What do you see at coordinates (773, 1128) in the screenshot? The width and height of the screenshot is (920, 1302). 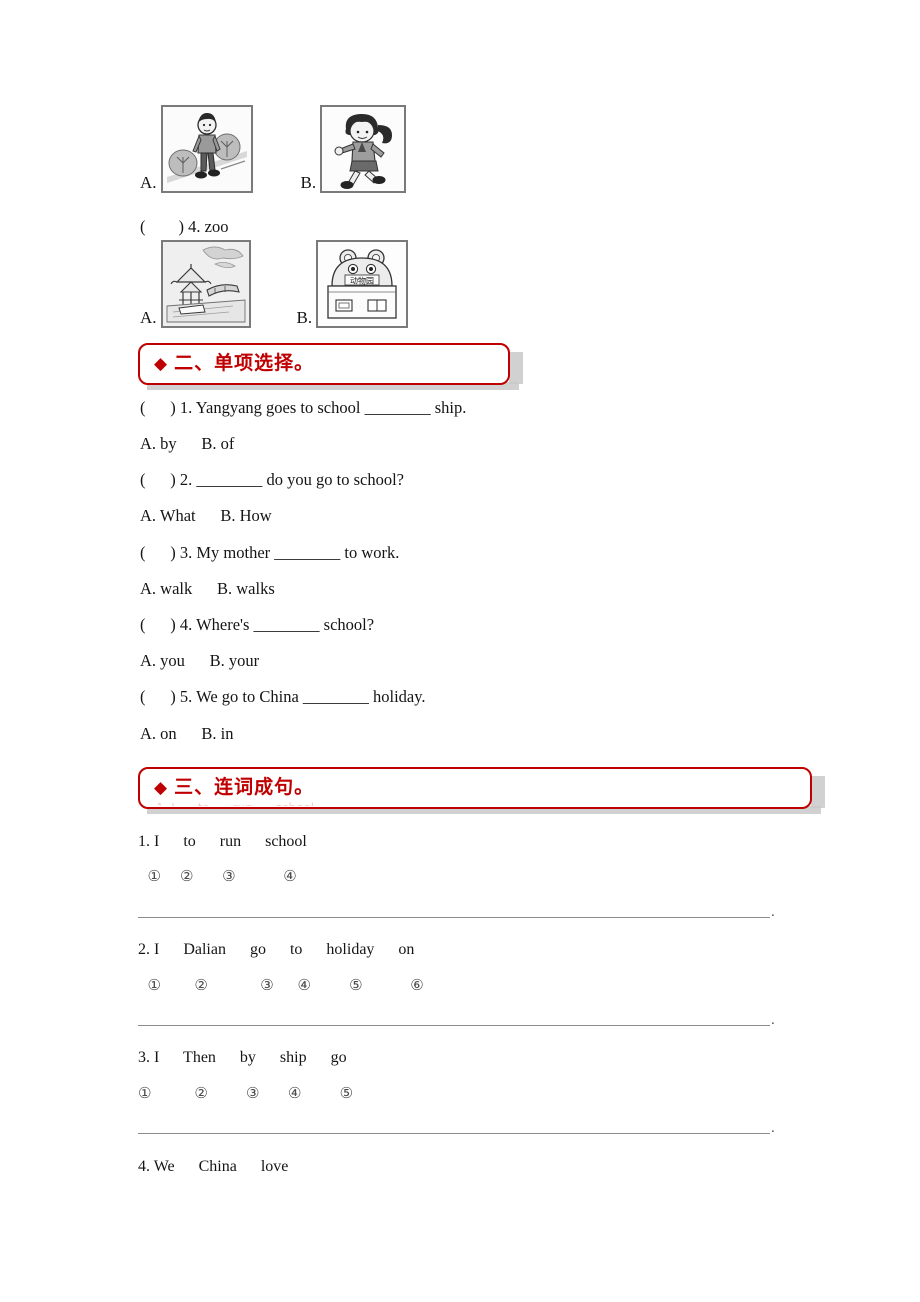 I see `word-order-3-period: .` at bounding box center [773, 1128].